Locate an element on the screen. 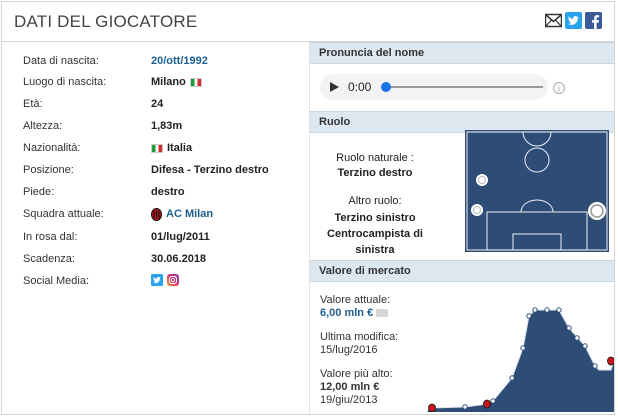 This screenshot has width=618, height=418. other-role-value: Centrocampista di is located at coordinates (375, 234).